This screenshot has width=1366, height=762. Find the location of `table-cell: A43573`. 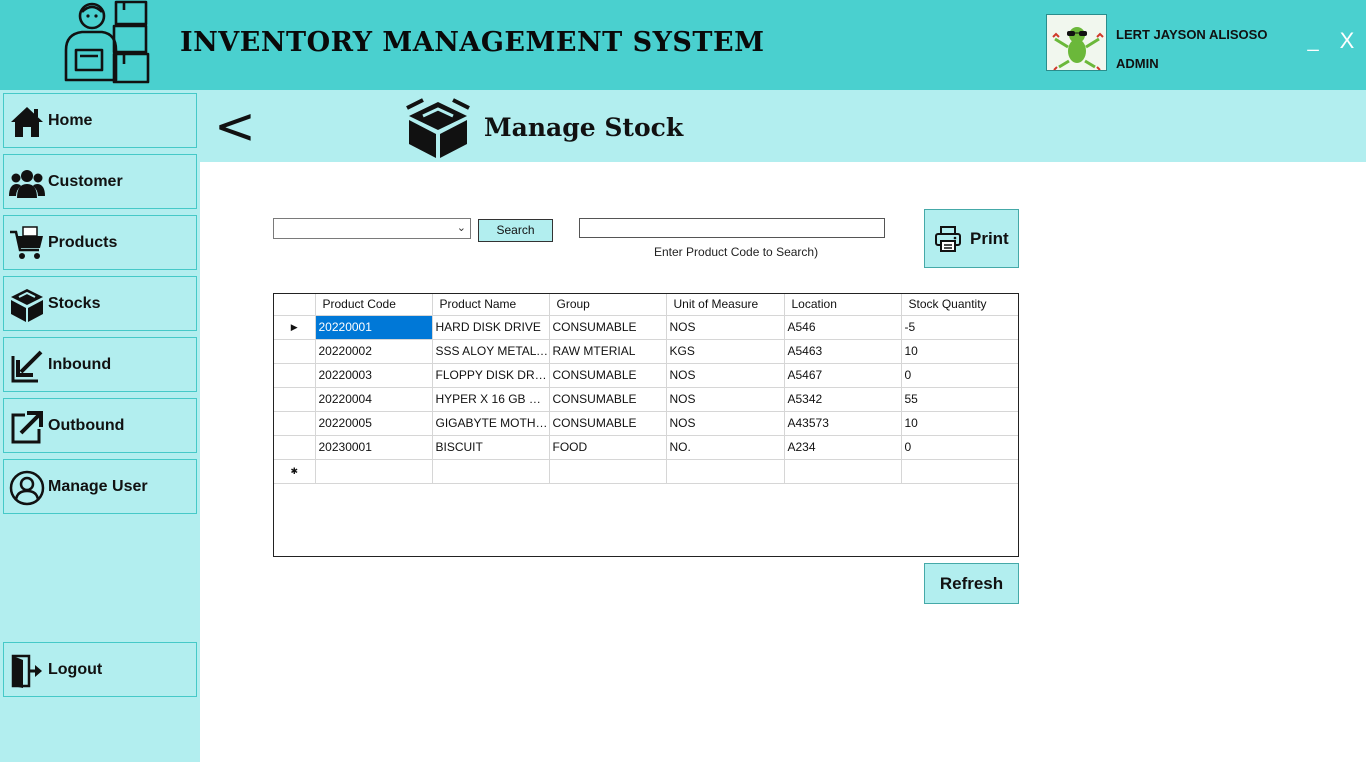

table-cell: A43573 is located at coordinates (843, 423).